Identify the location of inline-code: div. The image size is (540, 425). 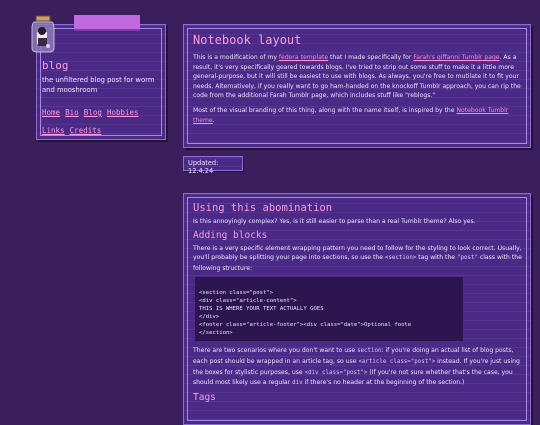
(297, 383).